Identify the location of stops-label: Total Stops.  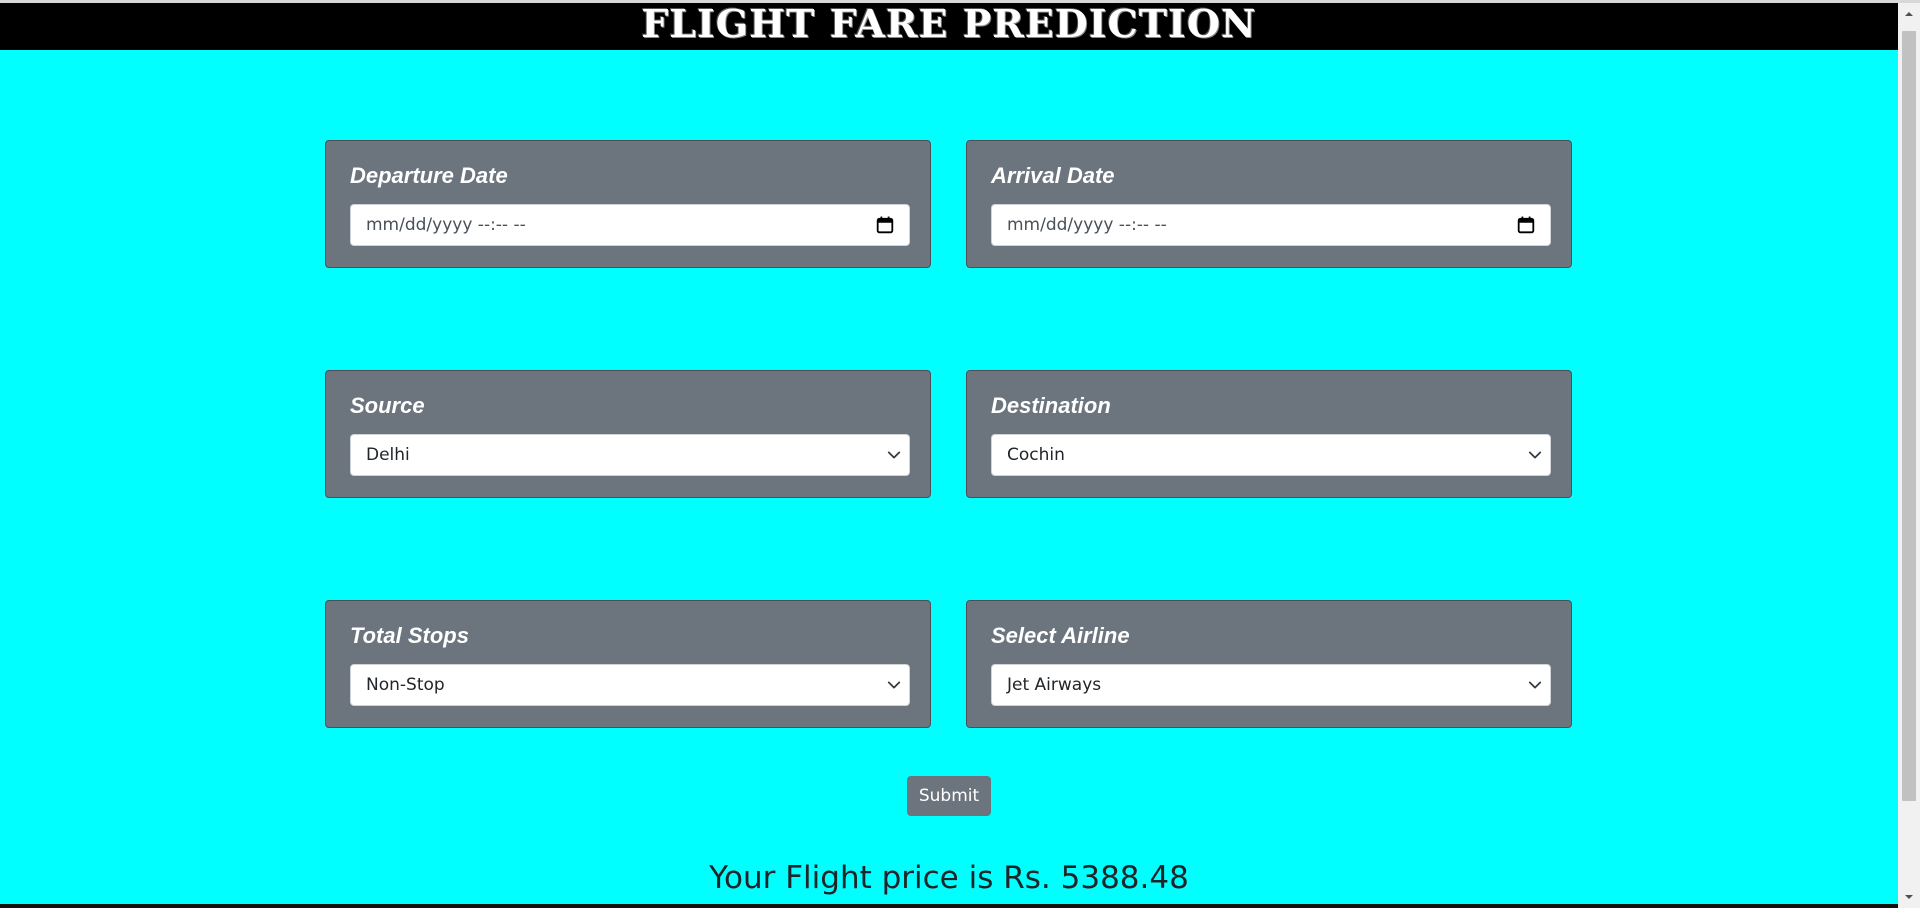
(409, 635).